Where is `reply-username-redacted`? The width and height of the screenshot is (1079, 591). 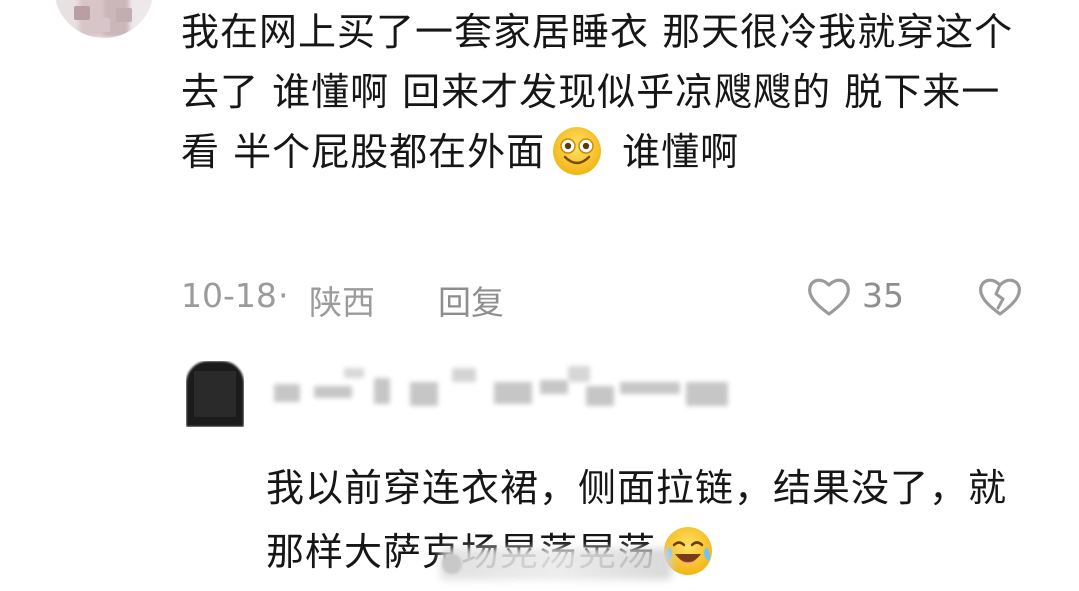 reply-username-redacted is located at coordinates (505, 392).